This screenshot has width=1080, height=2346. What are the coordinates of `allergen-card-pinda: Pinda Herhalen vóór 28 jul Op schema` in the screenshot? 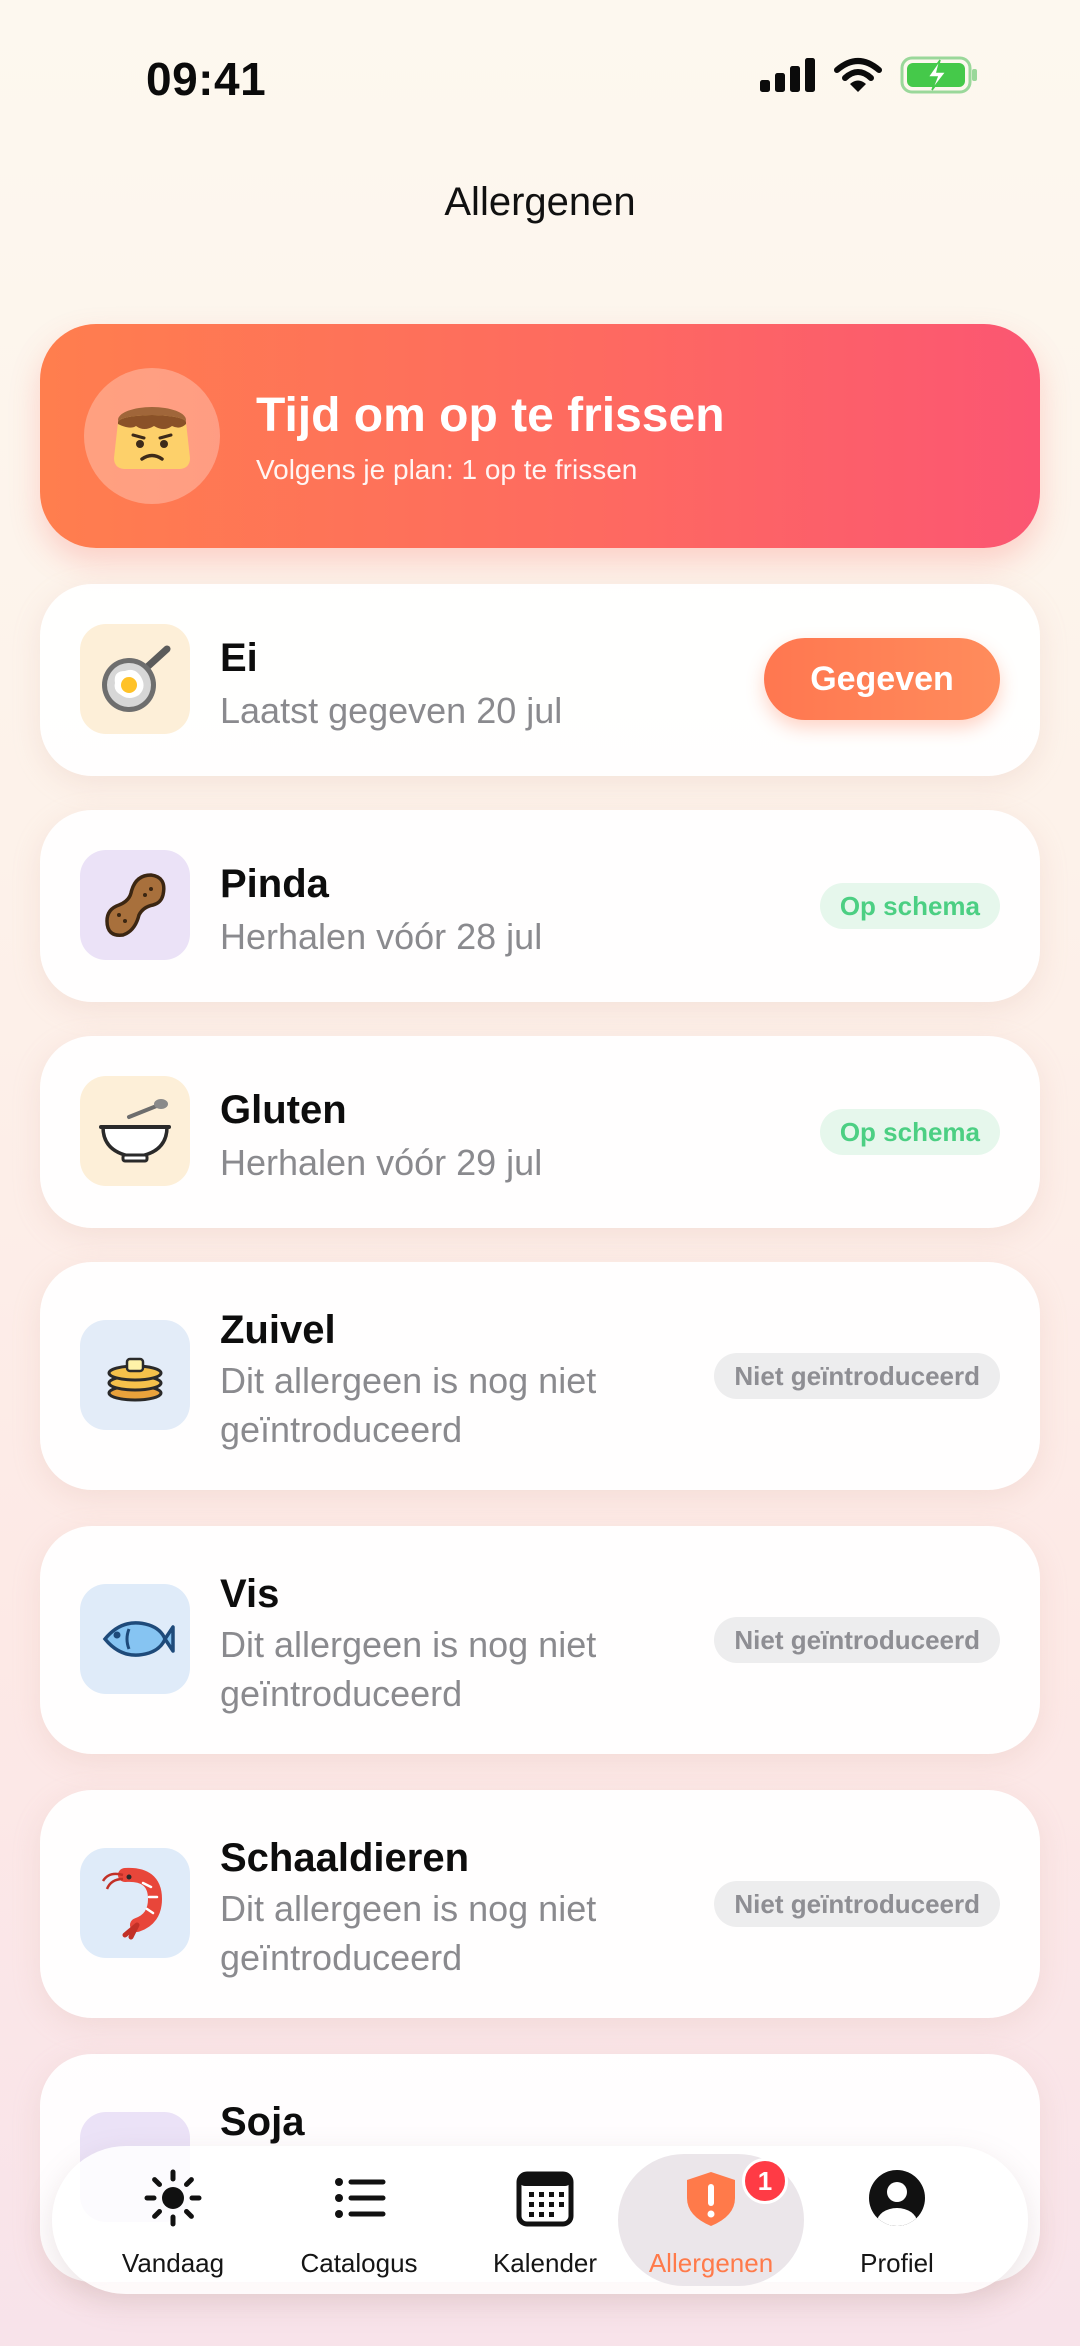 It's located at (540, 906).